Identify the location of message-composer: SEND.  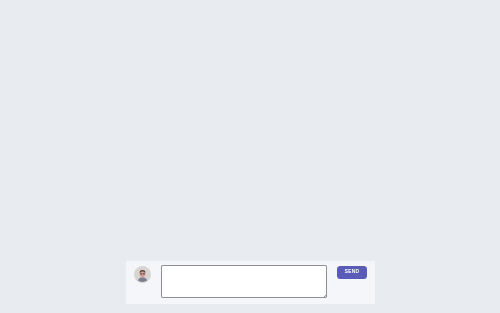
(250, 282).